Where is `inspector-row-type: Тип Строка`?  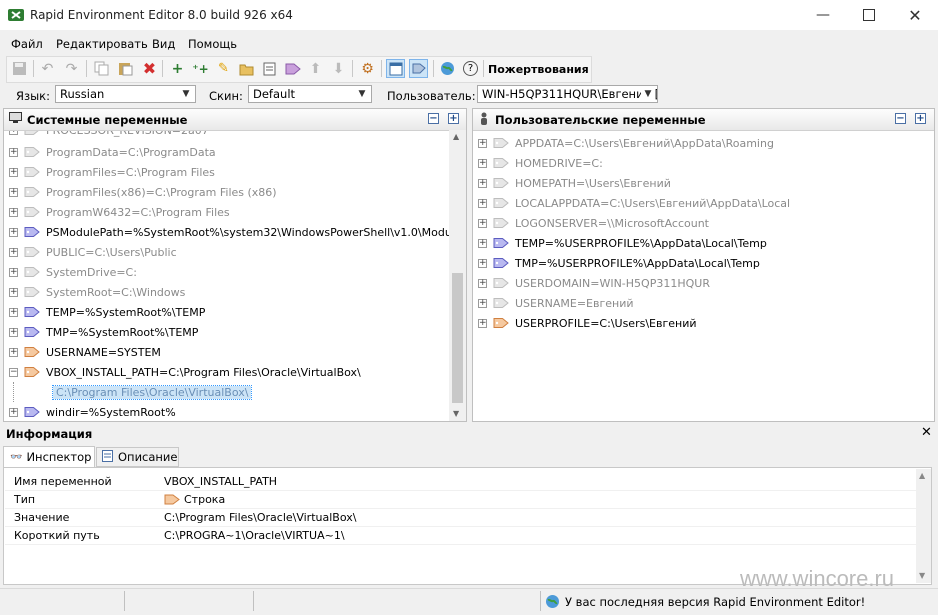 inspector-row-type: Тип Строка is located at coordinates (461, 499).